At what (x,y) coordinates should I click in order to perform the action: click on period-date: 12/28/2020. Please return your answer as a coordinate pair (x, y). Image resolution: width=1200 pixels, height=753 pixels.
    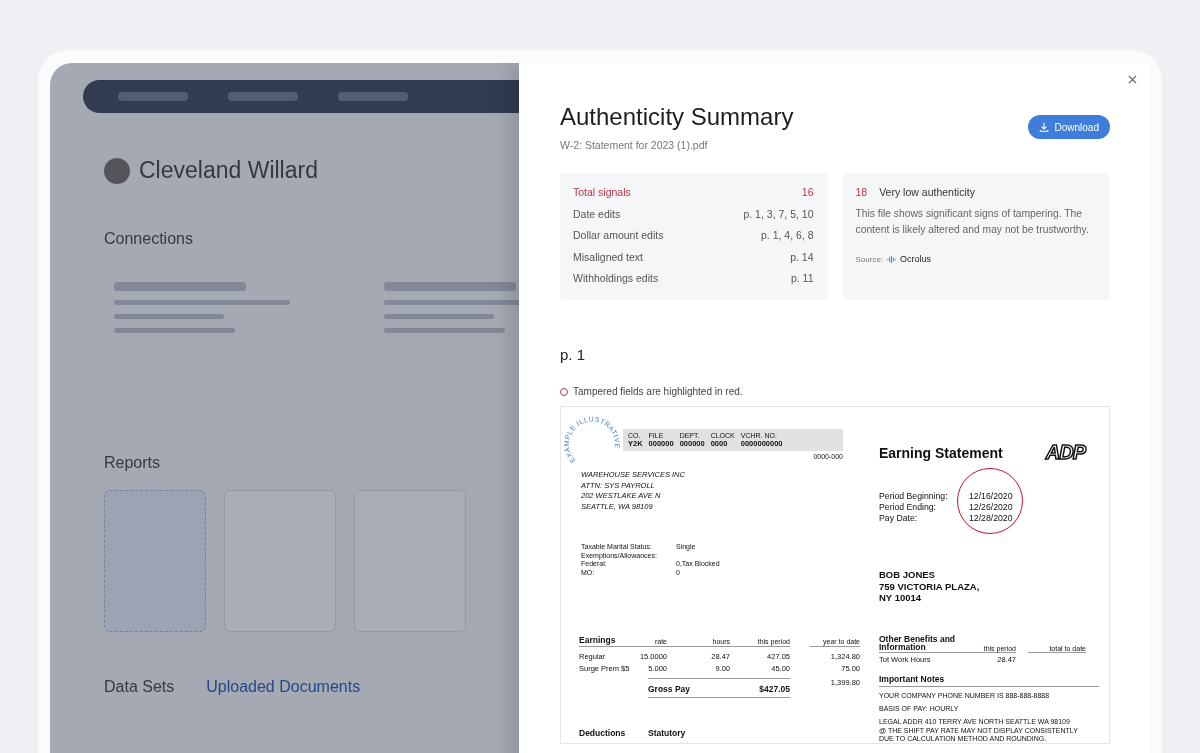
    Looking at the image, I should click on (991, 518).